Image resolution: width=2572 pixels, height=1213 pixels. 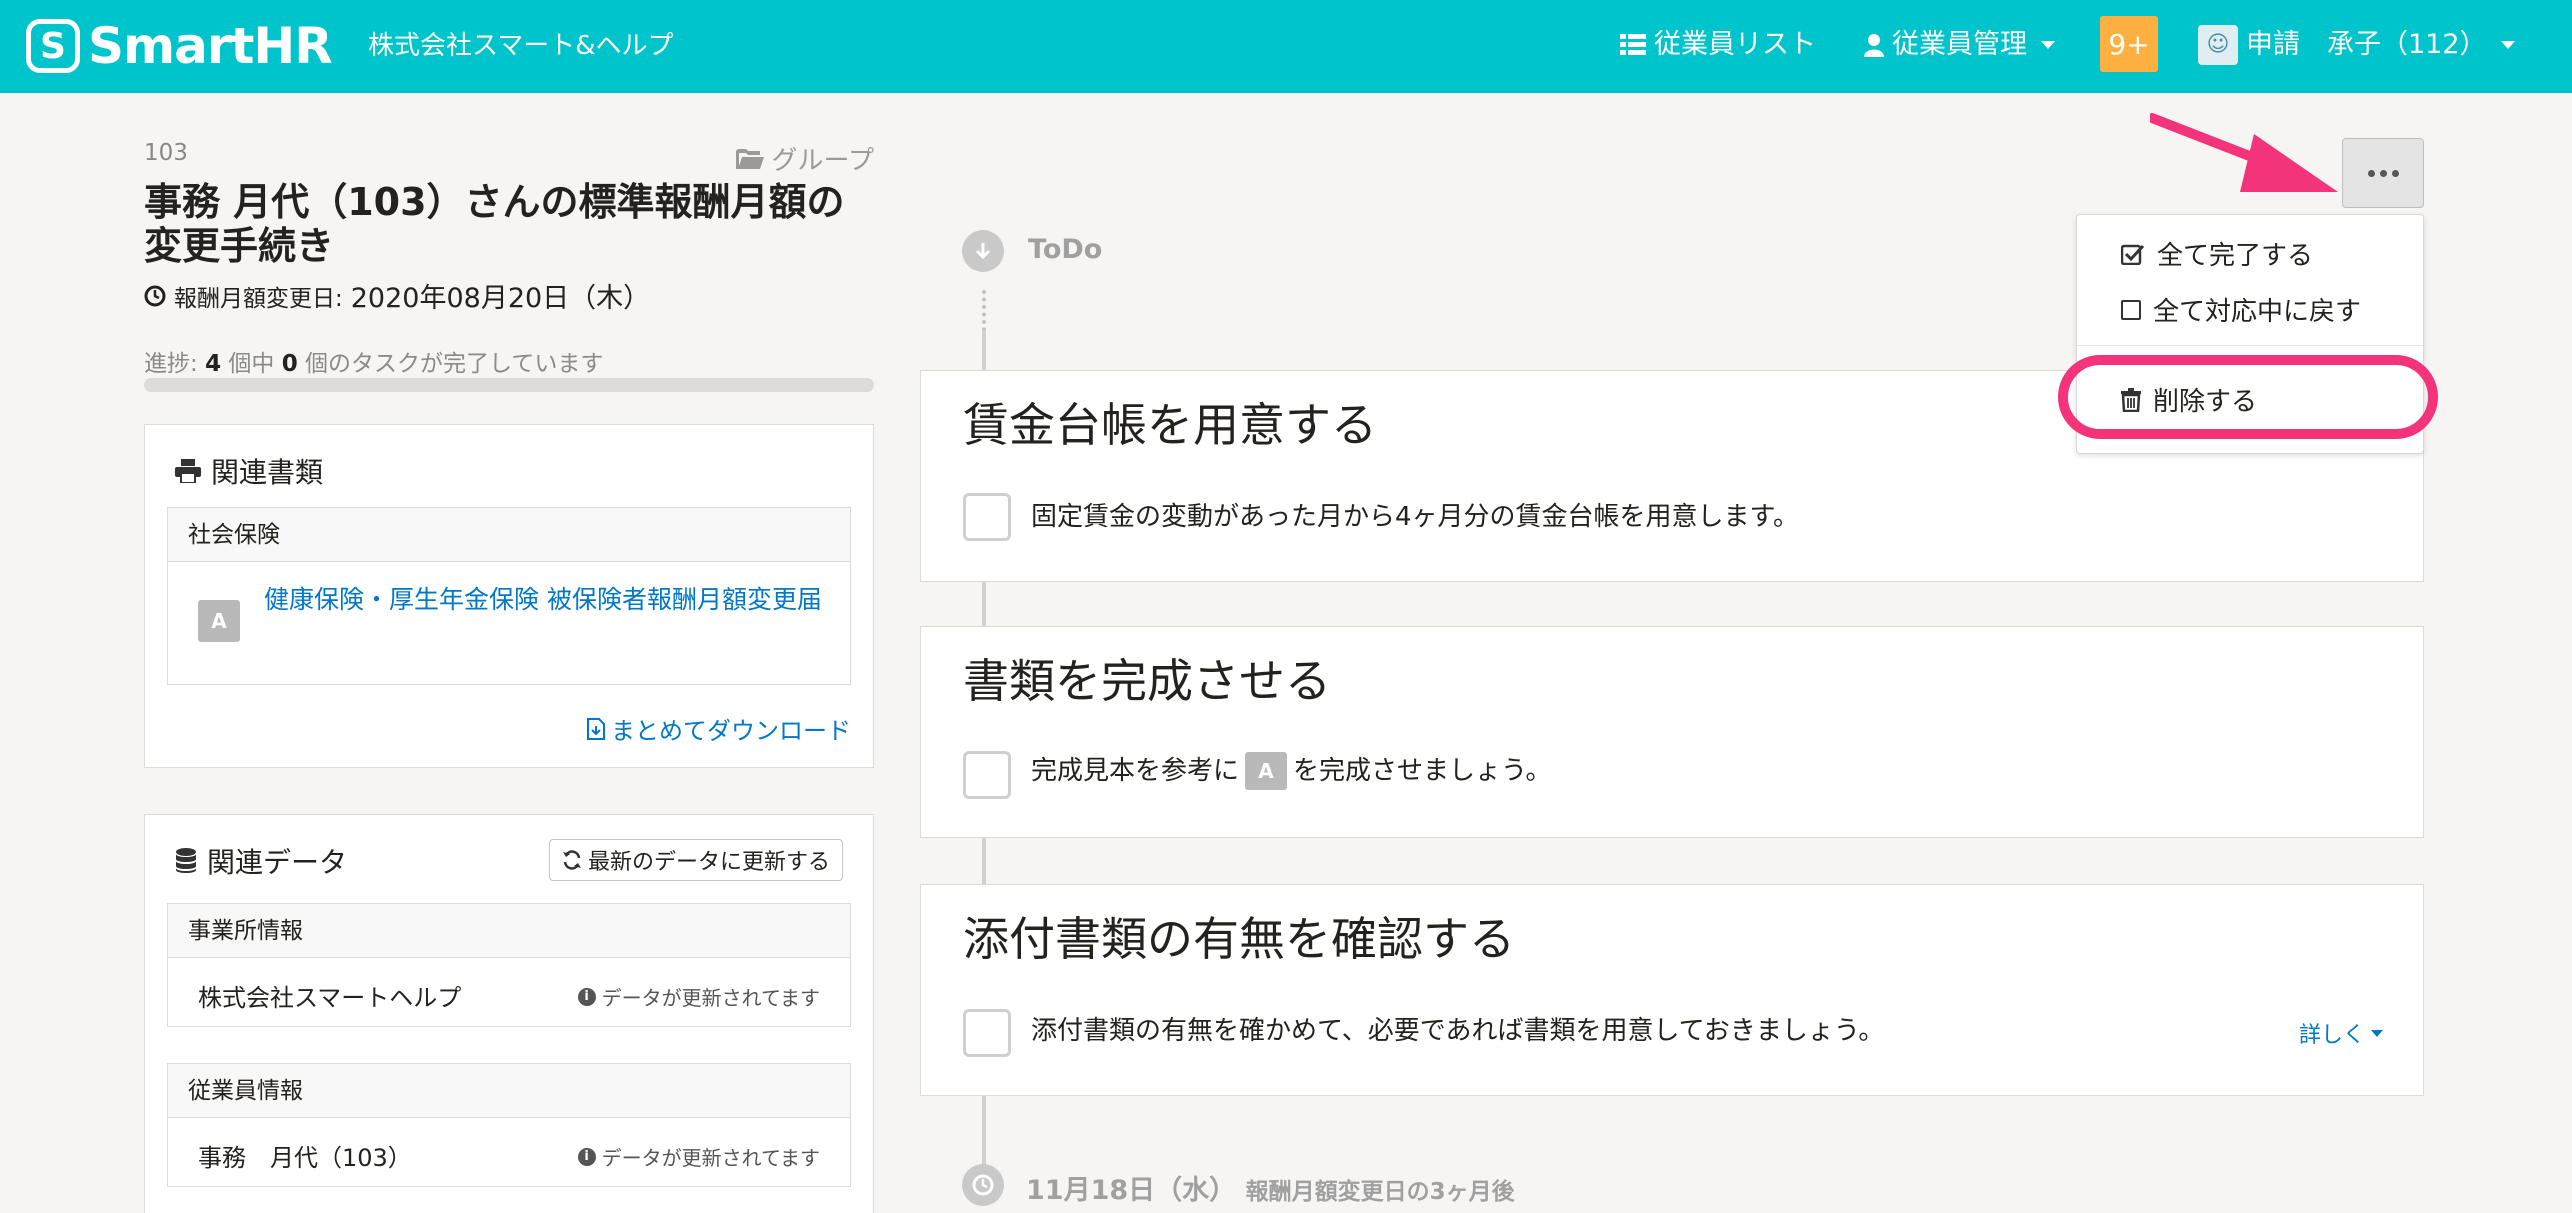 I want to click on social-insurance-heading: 社会保険, so click(x=509, y=535).